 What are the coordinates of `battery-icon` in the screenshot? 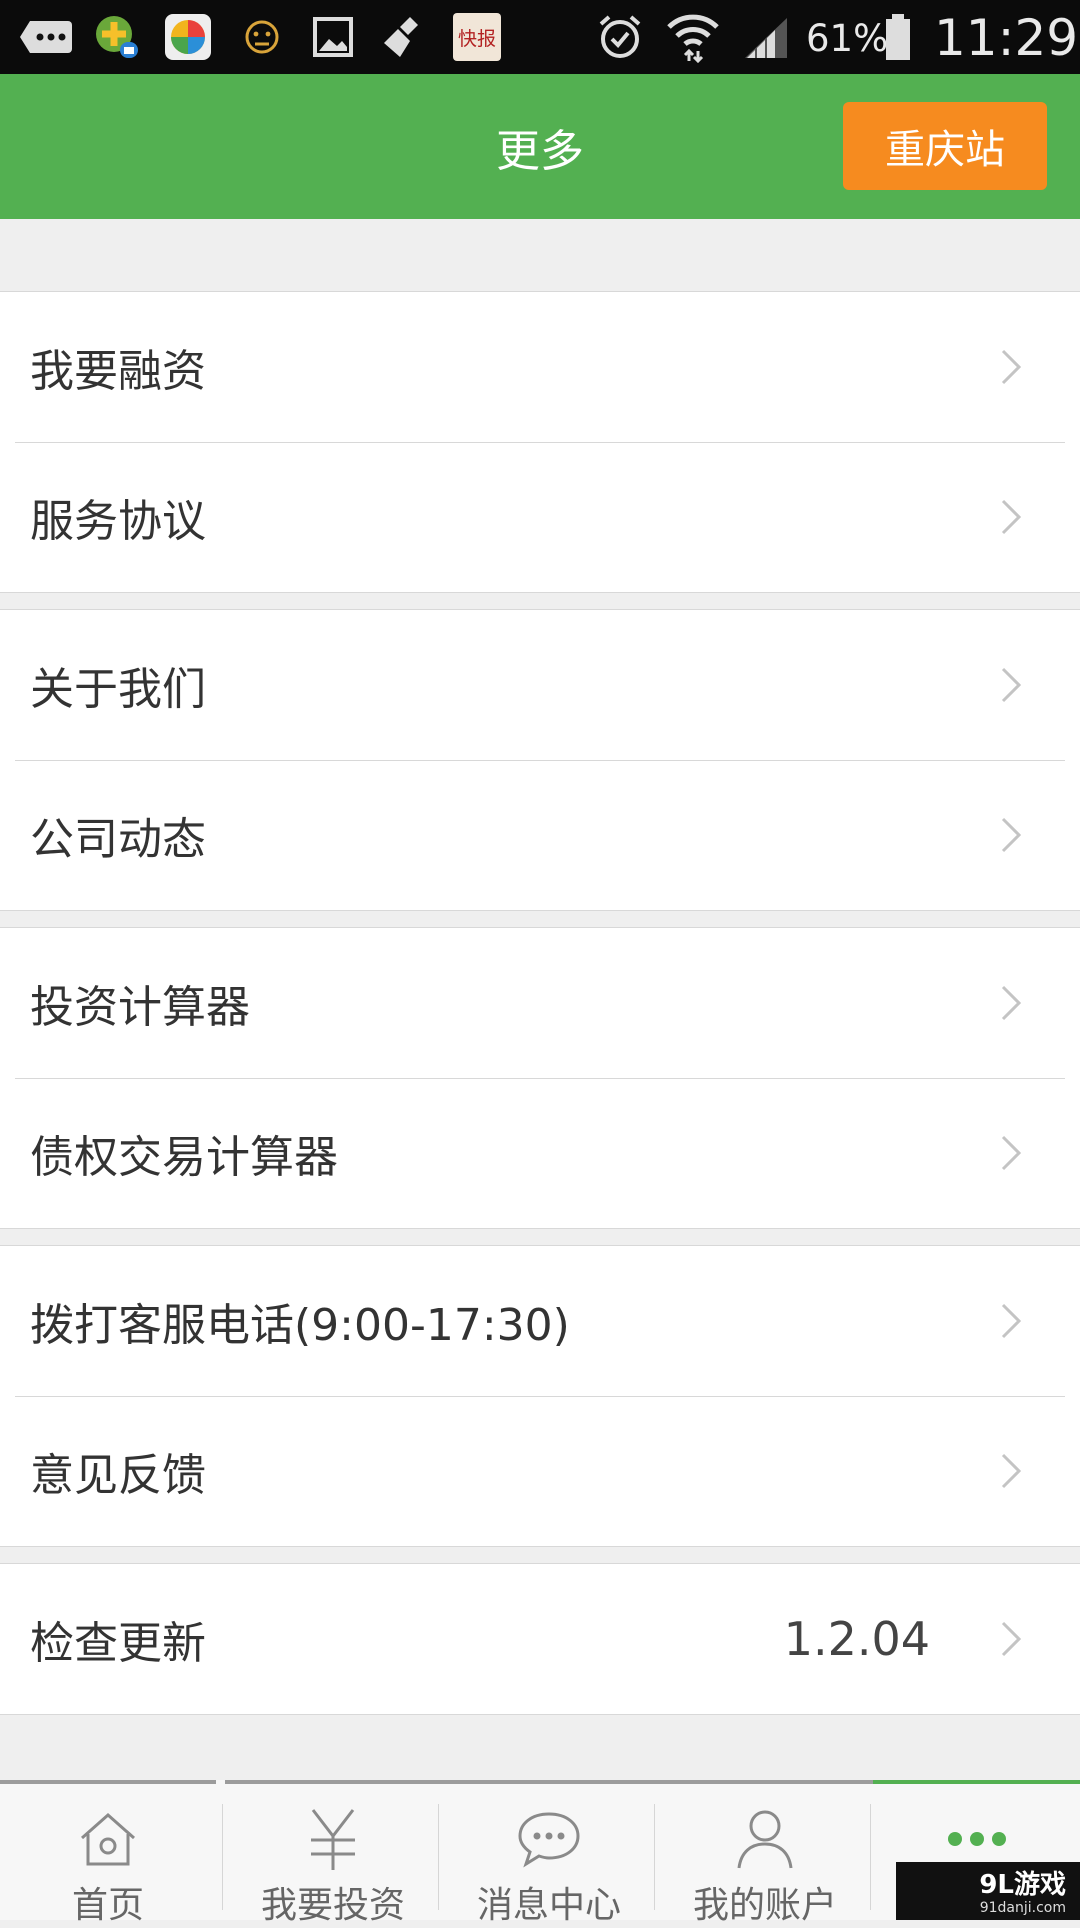 It's located at (898, 37).